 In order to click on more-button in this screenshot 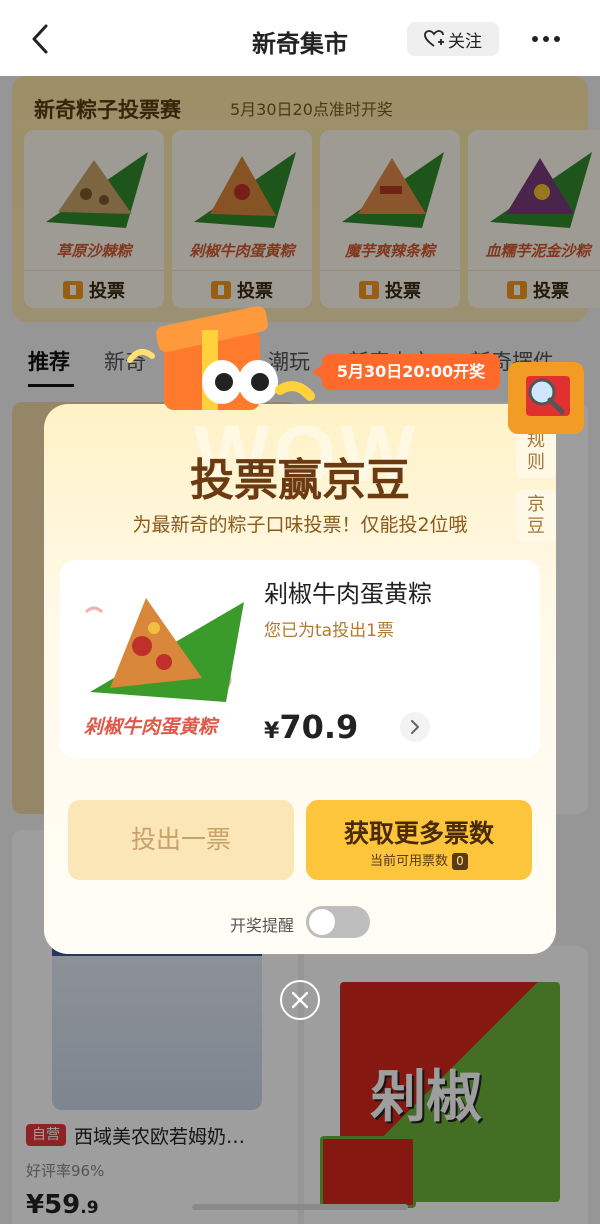, I will do `click(546, 39)`.